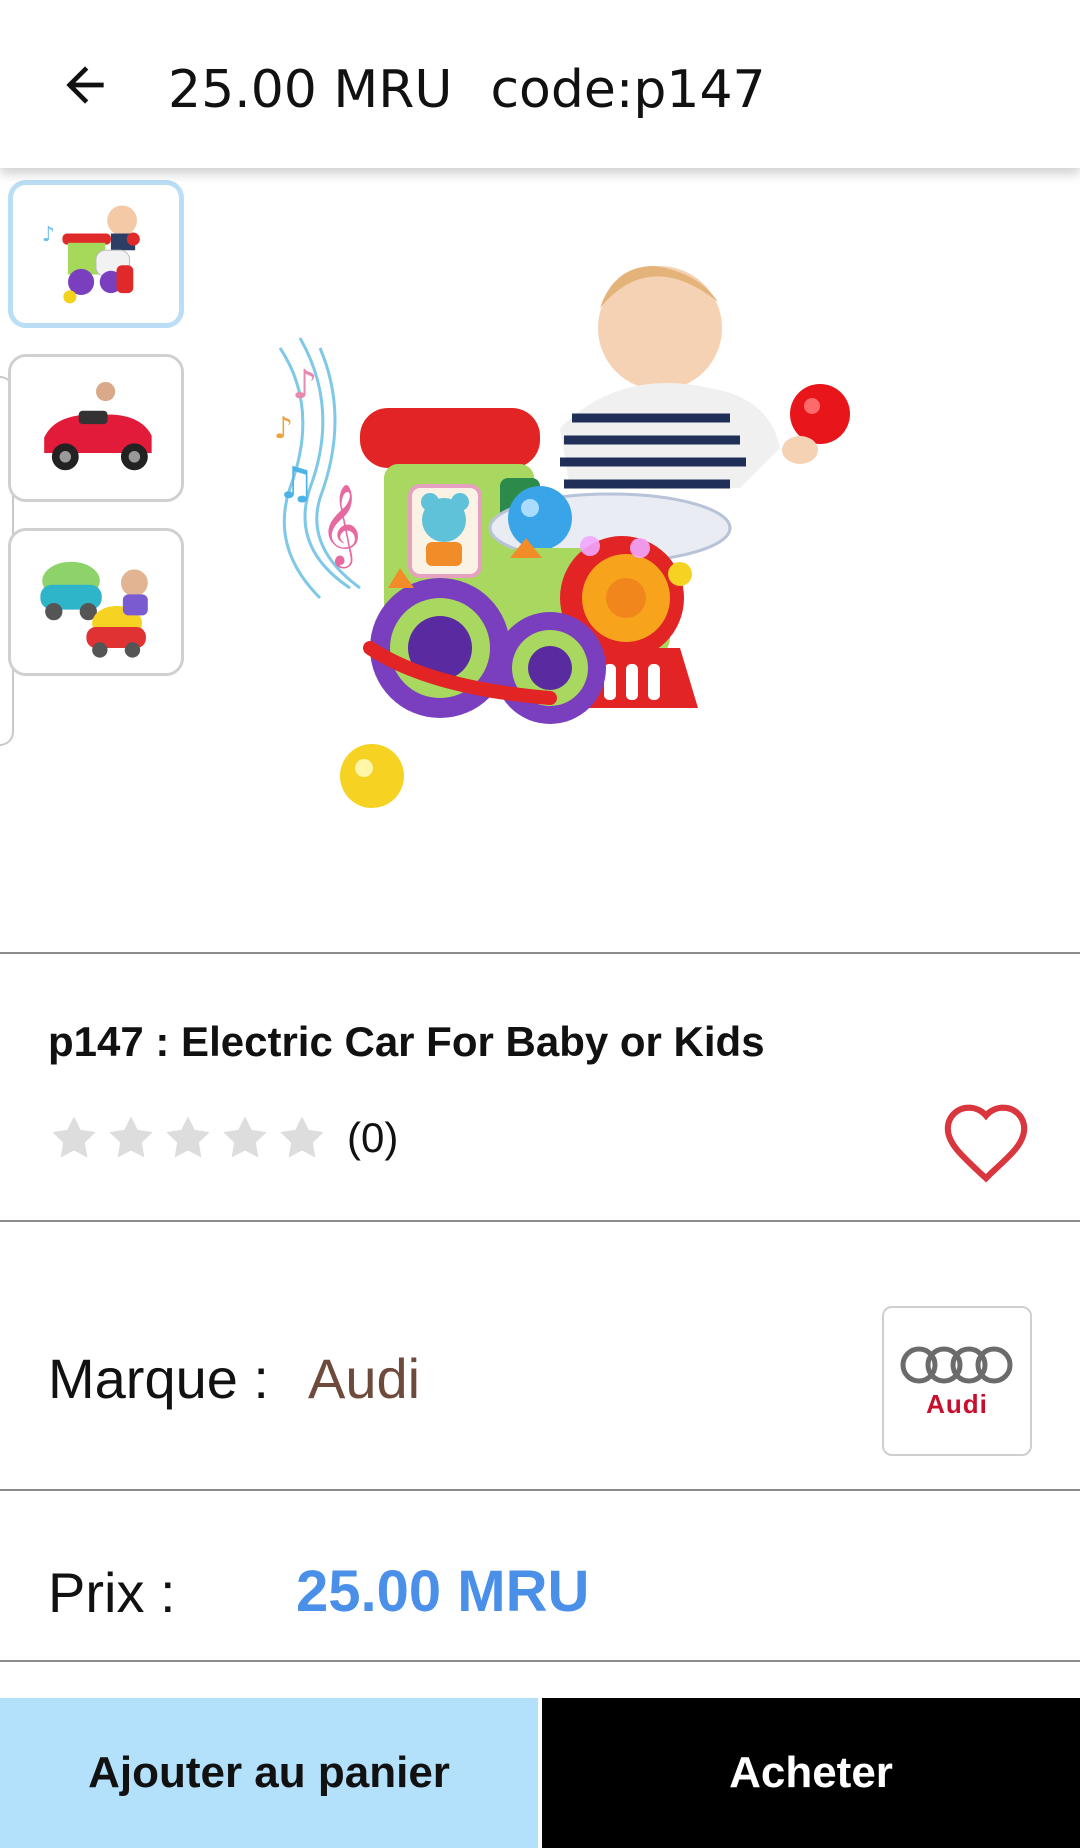 The image size is (1080, 1848). What do you see at coordinates (628, 90) in the screenshot?
I see `header-code: code:p147` at bounding box center [628, 90].